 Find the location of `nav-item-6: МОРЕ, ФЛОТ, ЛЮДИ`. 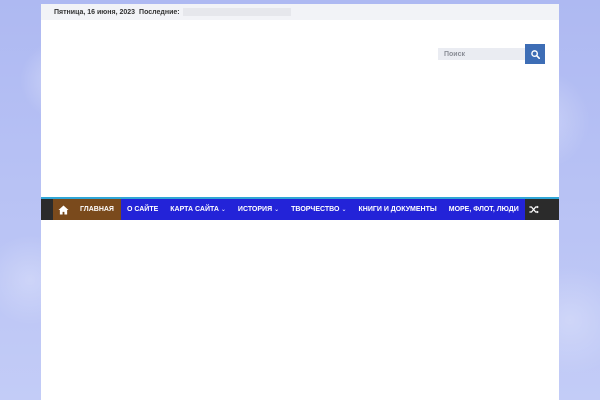

nav-item-6: МОРЕ, ФЛОТ, ЛЮДИ is located at coordinates (484, 209).